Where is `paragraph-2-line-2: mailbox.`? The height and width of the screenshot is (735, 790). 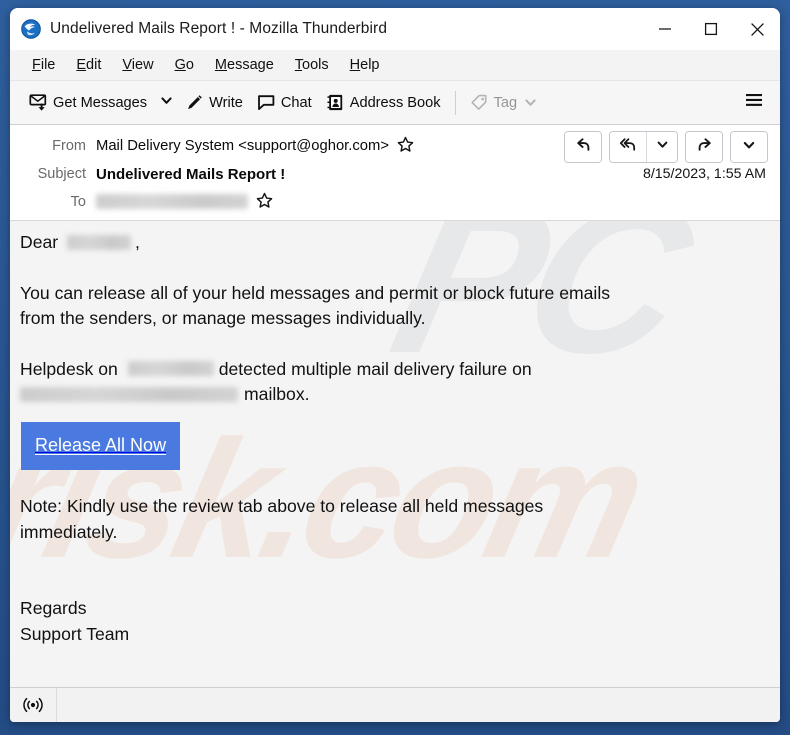 paragraph-2-line-2: mailbox. is located at coordinates (393, 395).